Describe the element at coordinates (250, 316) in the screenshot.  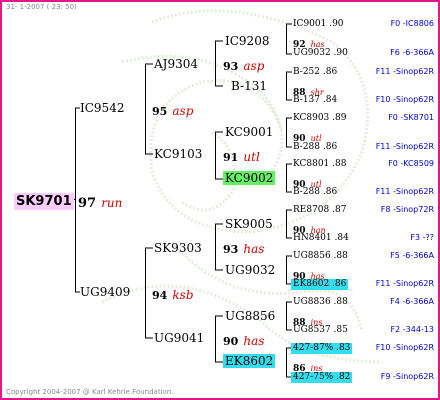
I see `gen3-node: UG8856` at that location.